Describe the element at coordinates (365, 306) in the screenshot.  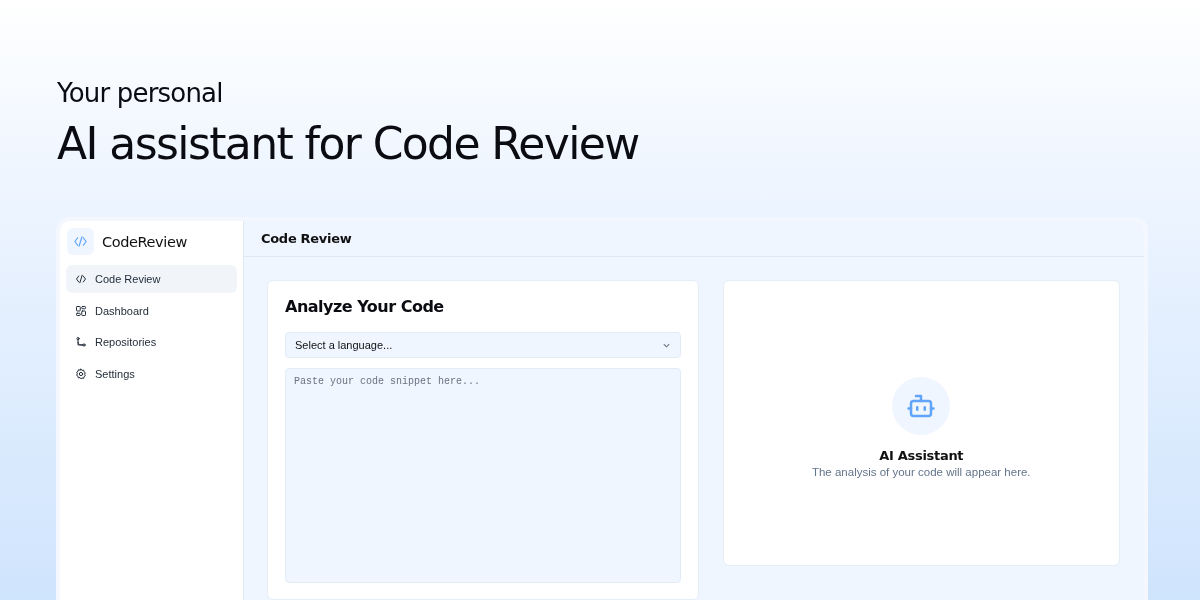
I see `card-title: Analyze Your Code` at that location.